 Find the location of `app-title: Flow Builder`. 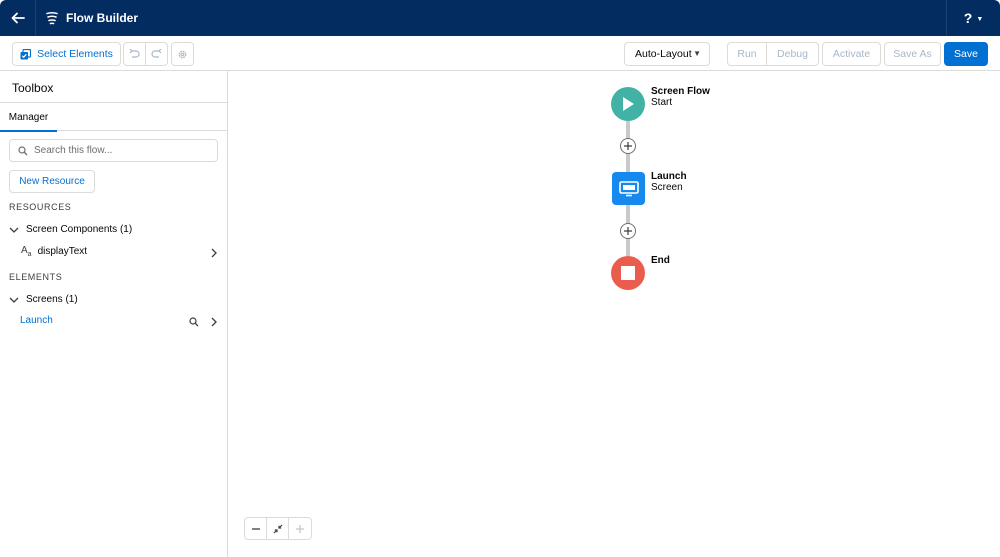

app-title: Flow Builder is located at coordinates (102, 18).